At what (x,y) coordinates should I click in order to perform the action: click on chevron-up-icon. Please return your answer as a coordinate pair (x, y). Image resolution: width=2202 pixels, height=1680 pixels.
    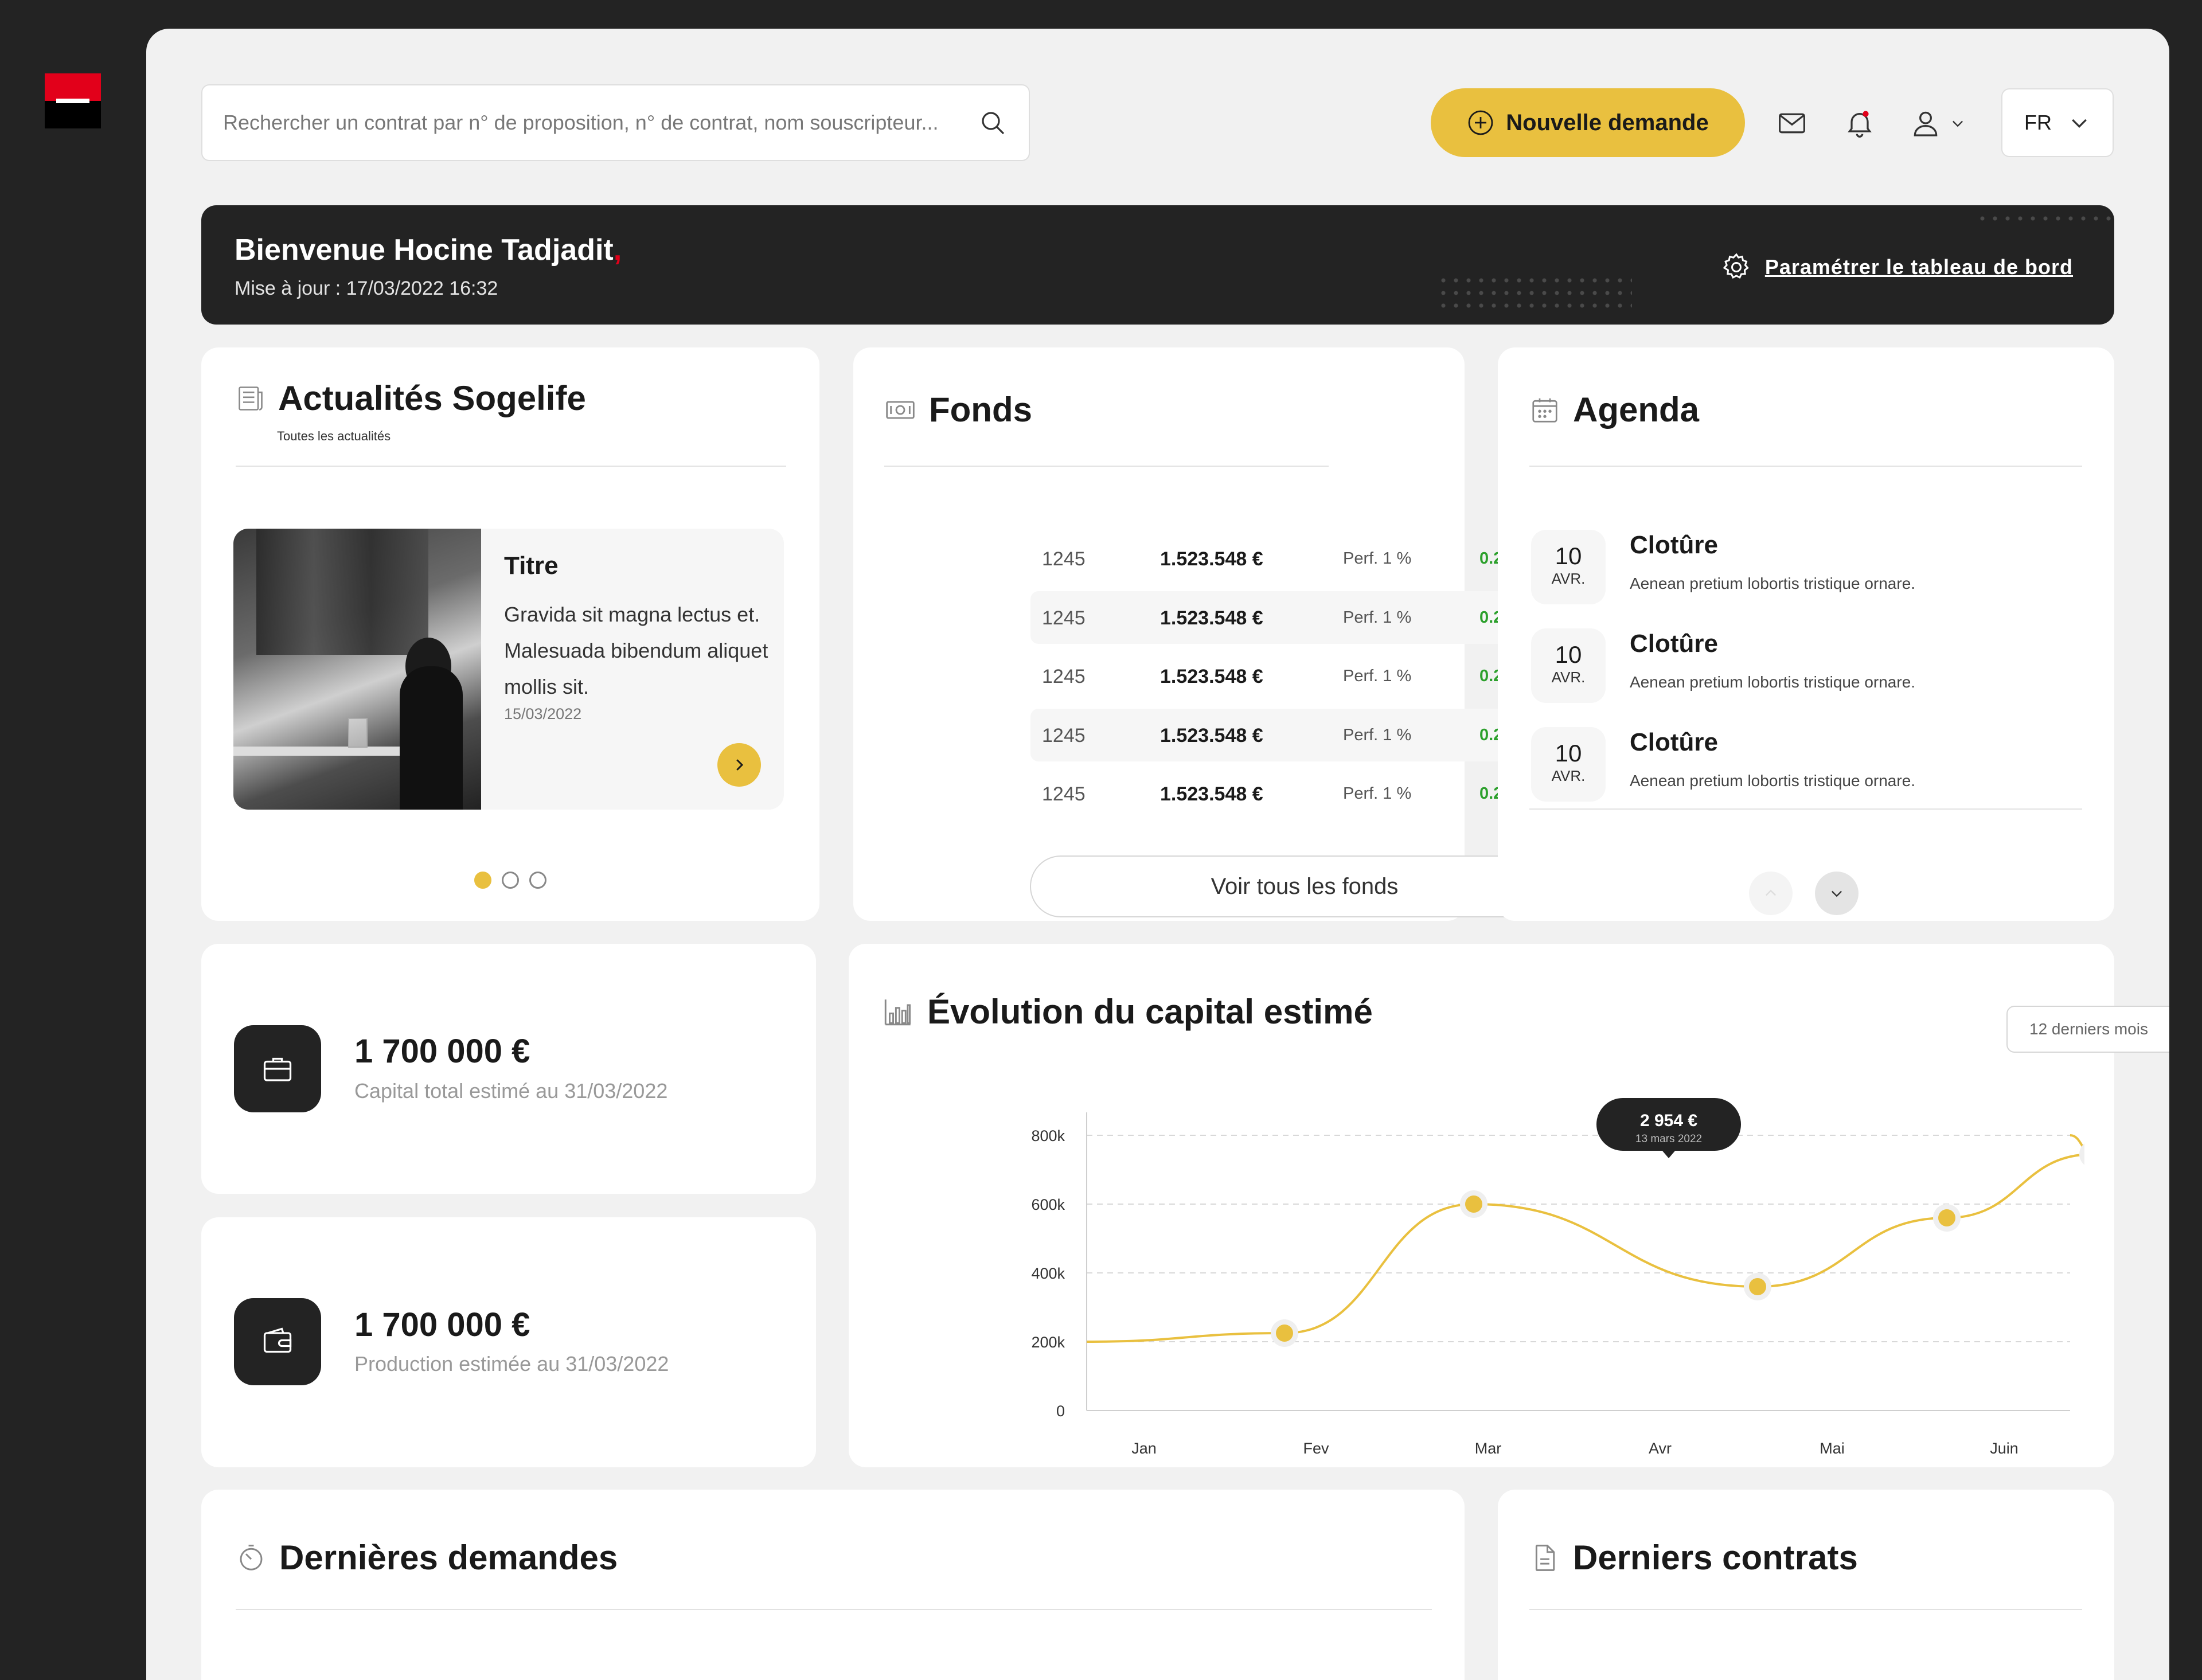
    Looking at the image, I should click on (1771, 892).